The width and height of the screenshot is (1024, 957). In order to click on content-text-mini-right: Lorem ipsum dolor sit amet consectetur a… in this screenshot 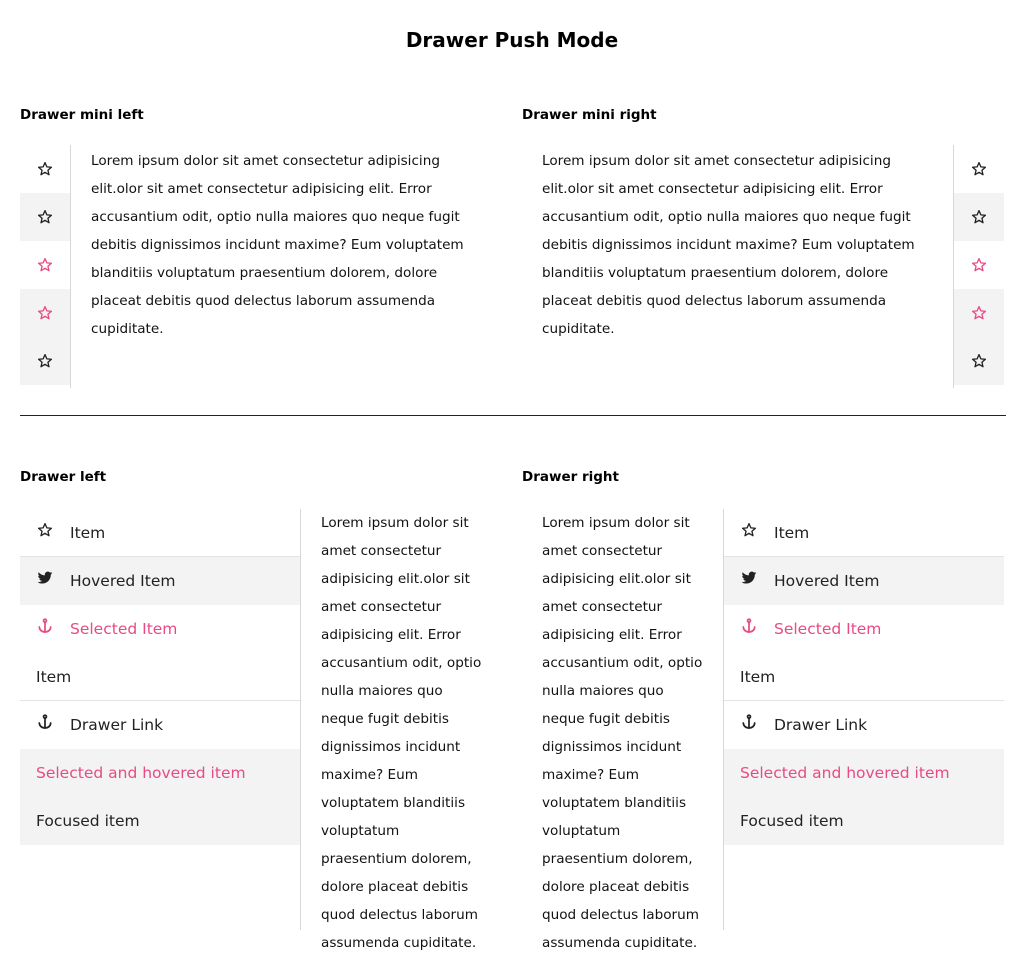, I will do `click(728, 245)`.